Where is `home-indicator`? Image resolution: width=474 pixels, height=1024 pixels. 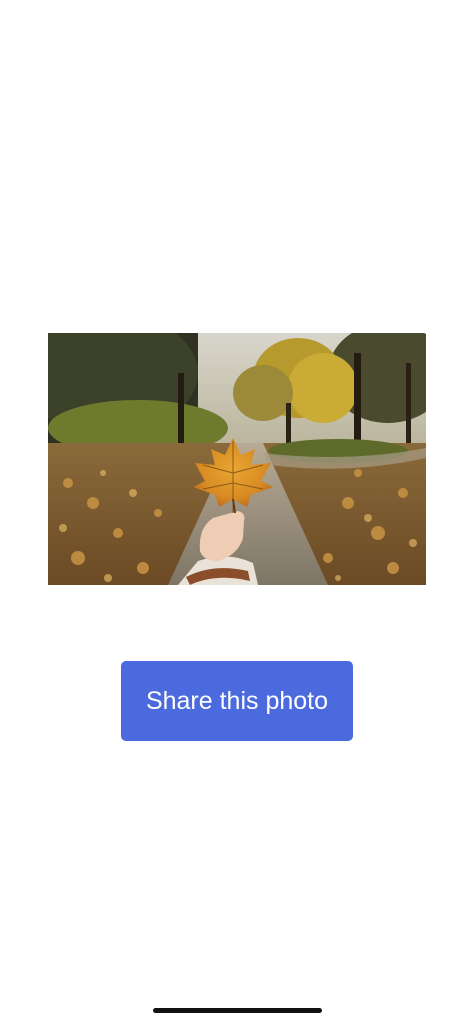 home-indicator is located at coordinates (237, 1010).